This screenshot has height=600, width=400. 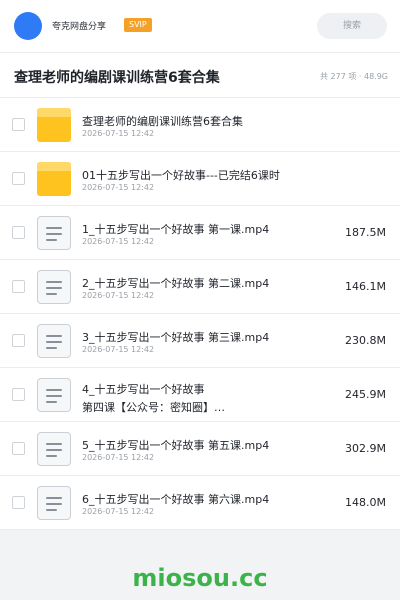 What do you see at coordinates (365, 502) in the screenshot?
I see `file-size: 148.0M` at bounding box center [365, 502].